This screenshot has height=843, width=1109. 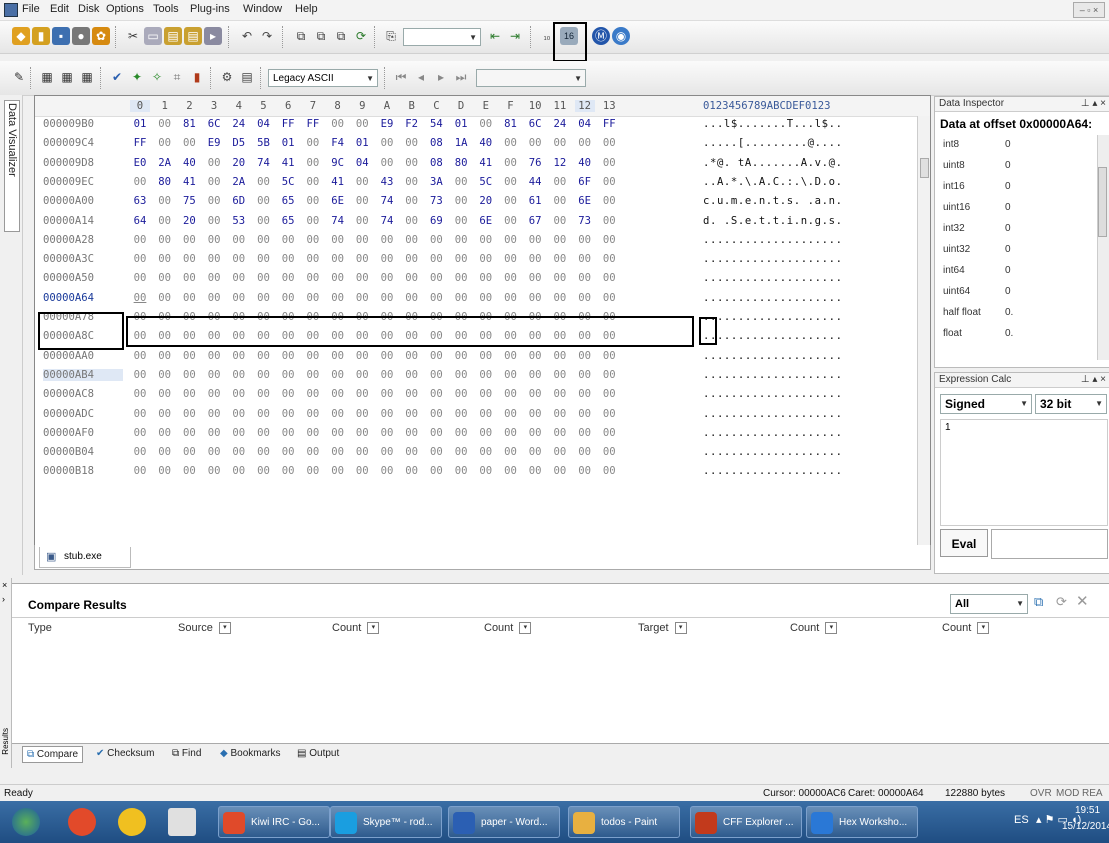 I want to click on app-quicklaunch-icon, so click(x=182, y=822).